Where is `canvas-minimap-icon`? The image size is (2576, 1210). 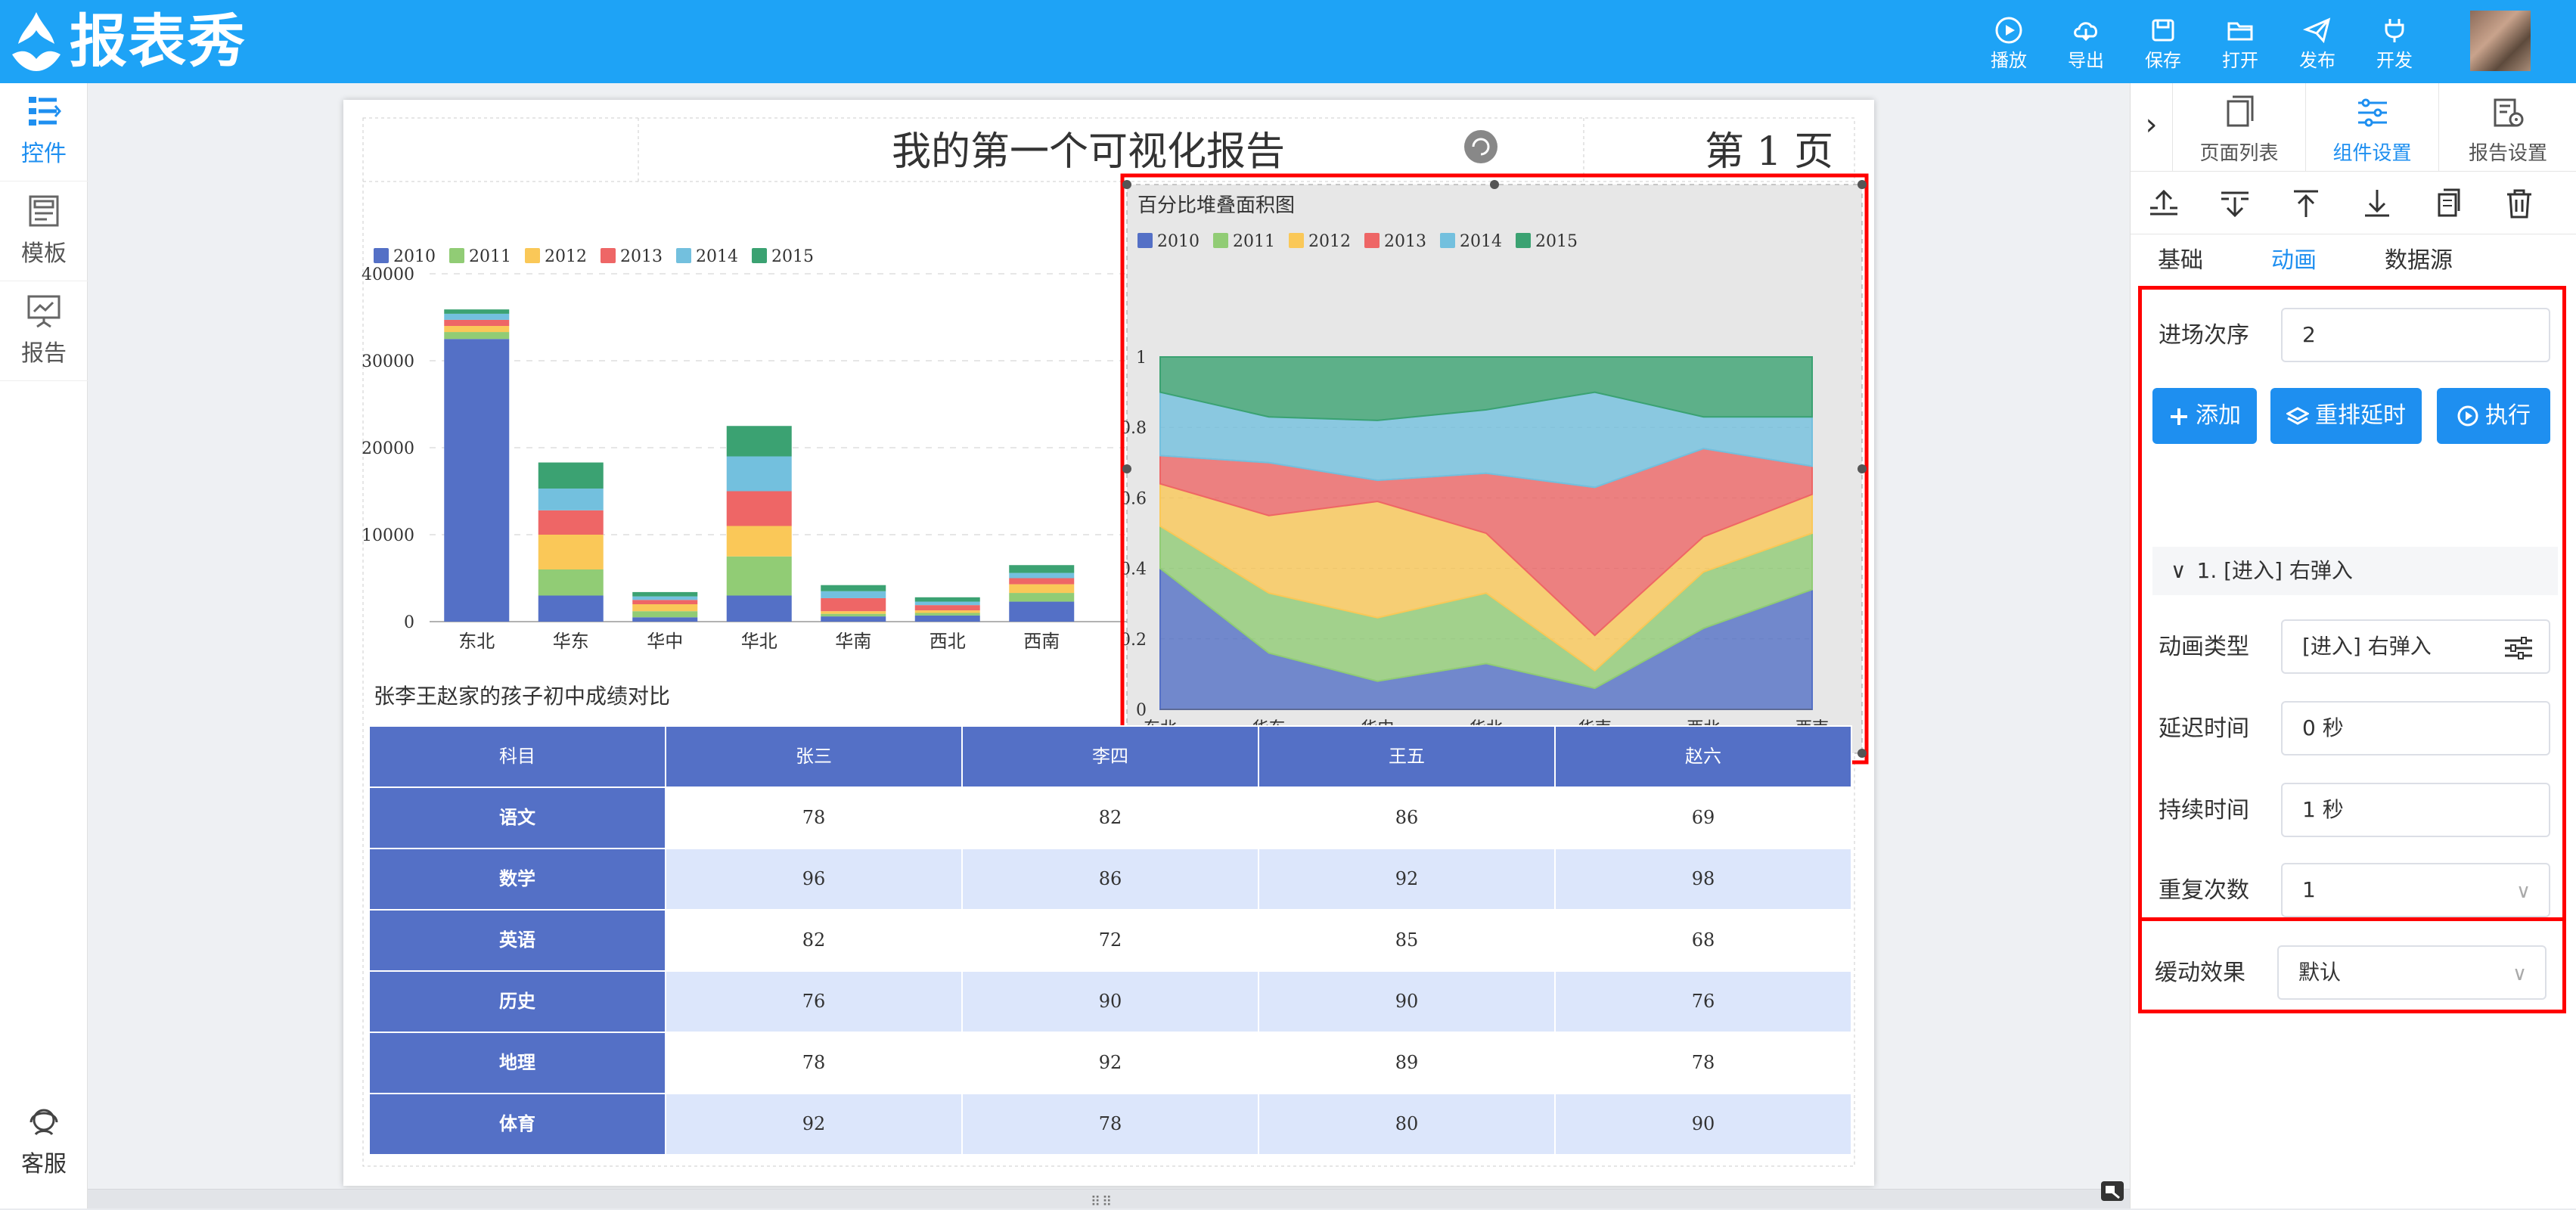
canvas-minimap-icon is located at coordinates (2112, 1191).